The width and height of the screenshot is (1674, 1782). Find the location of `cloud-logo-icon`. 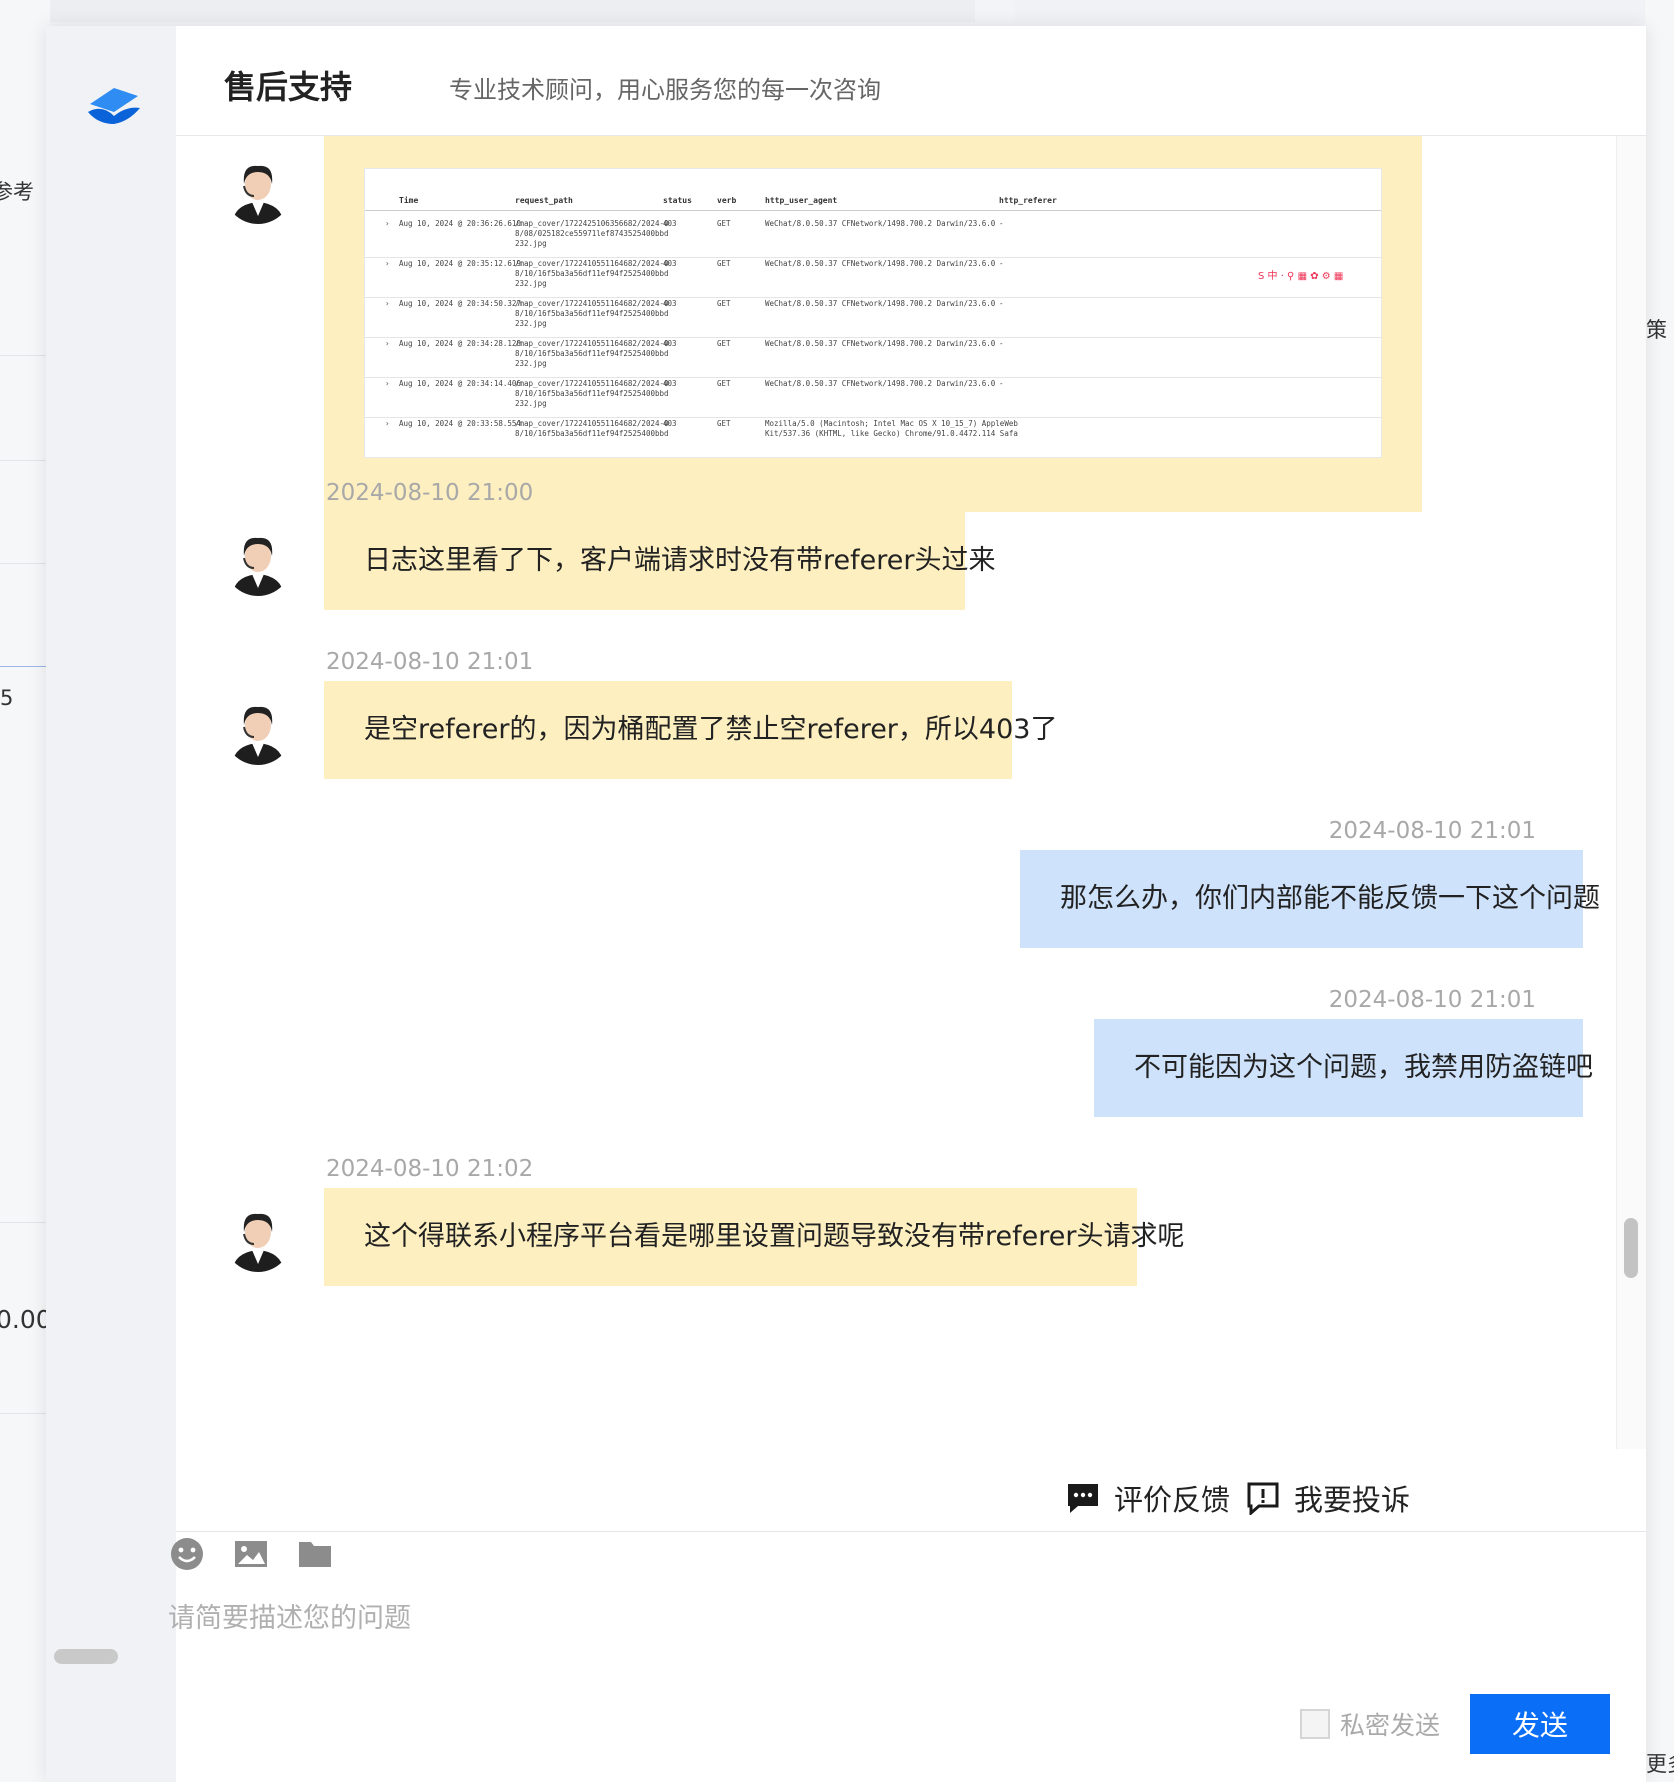

cloud-logo-icon is located at coordinates (114, 106).